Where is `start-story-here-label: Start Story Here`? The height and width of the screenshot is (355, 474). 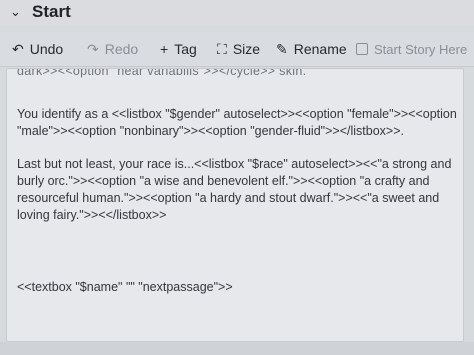
start-story-here-label: Start Story Here is located at coordinates (421, 49).